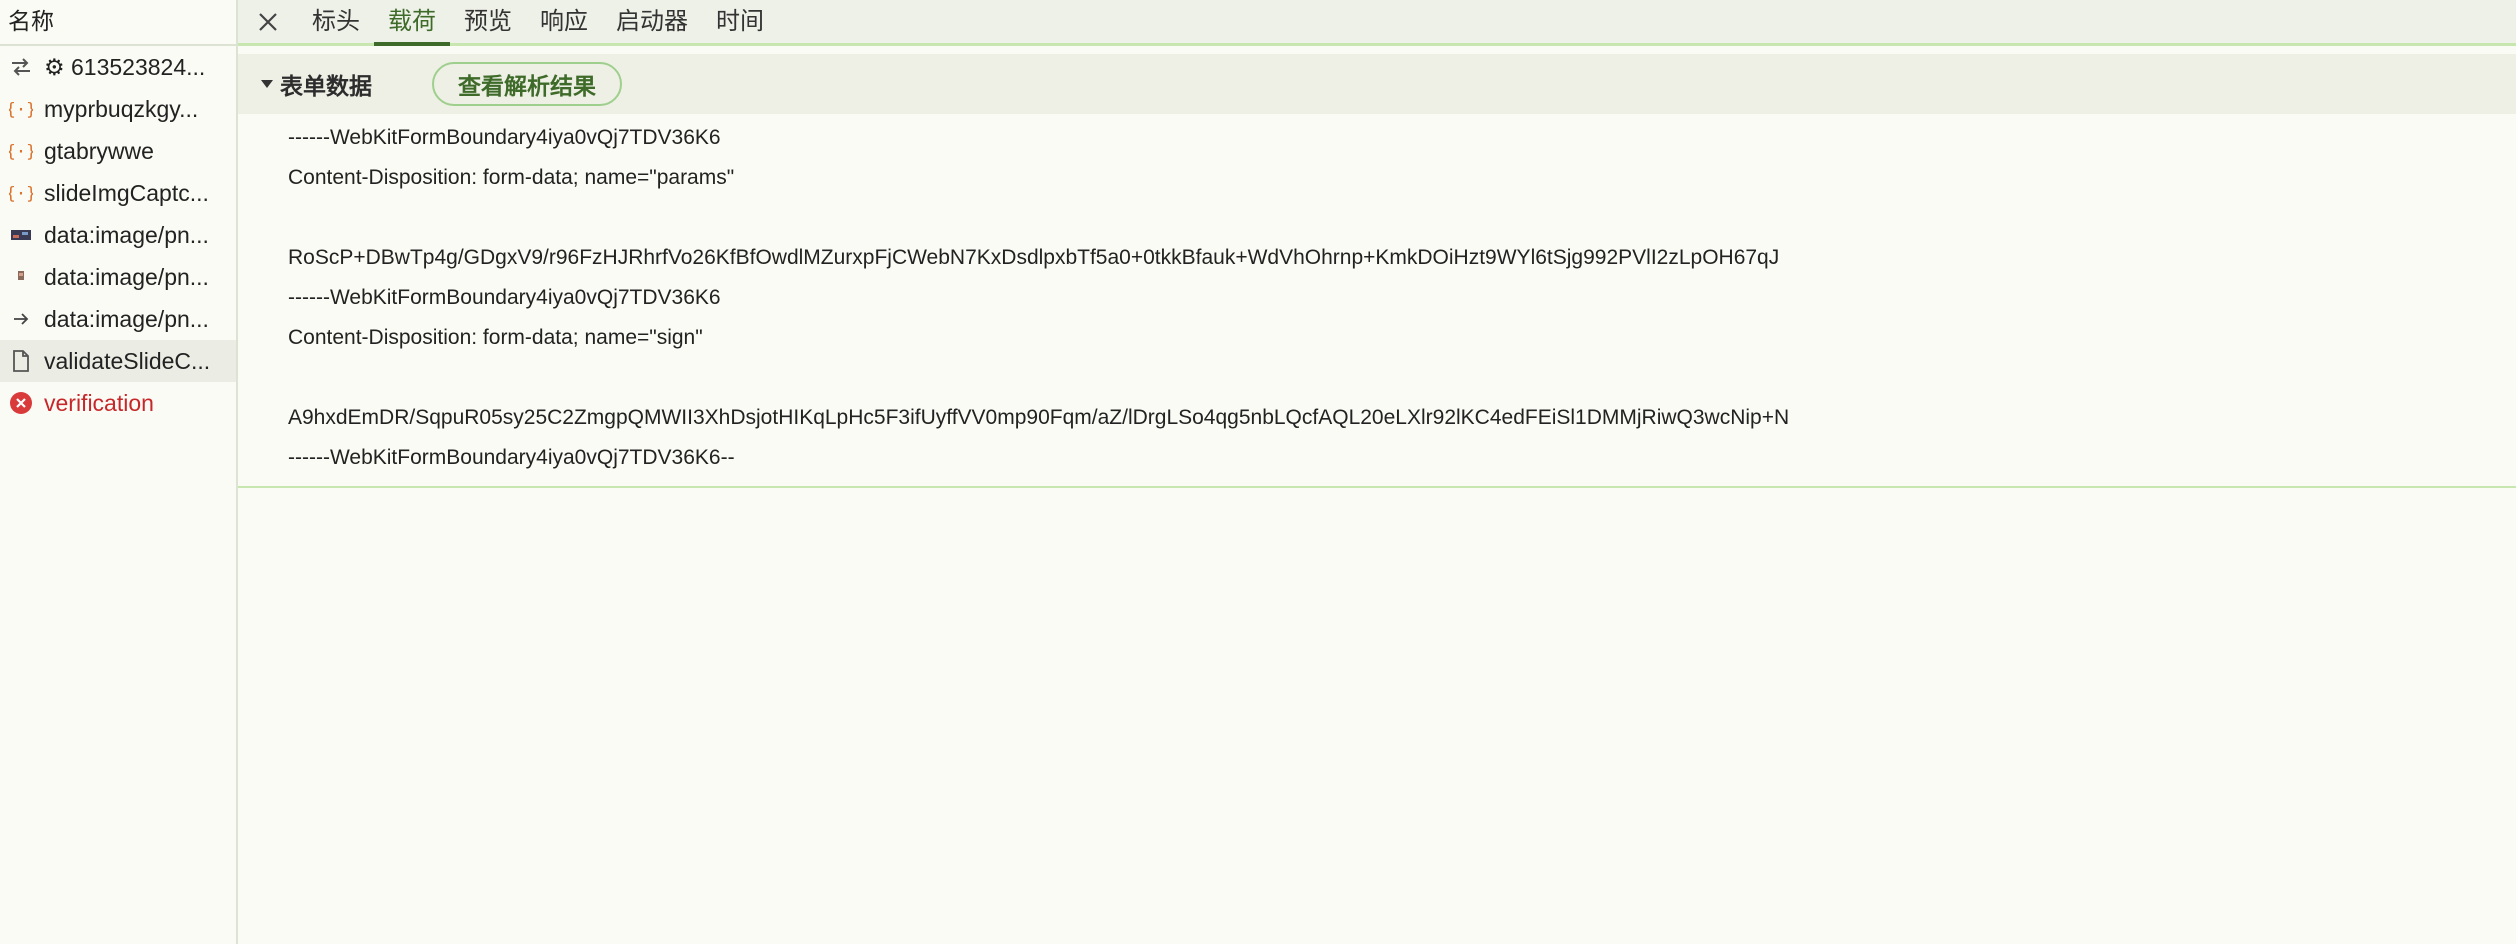 Image resolution: width=2516 pixels, height=944 pixels. Describe the element at coordinates (21, 235) in the screenshot. I see `image-thumbnail-icon` at that location.